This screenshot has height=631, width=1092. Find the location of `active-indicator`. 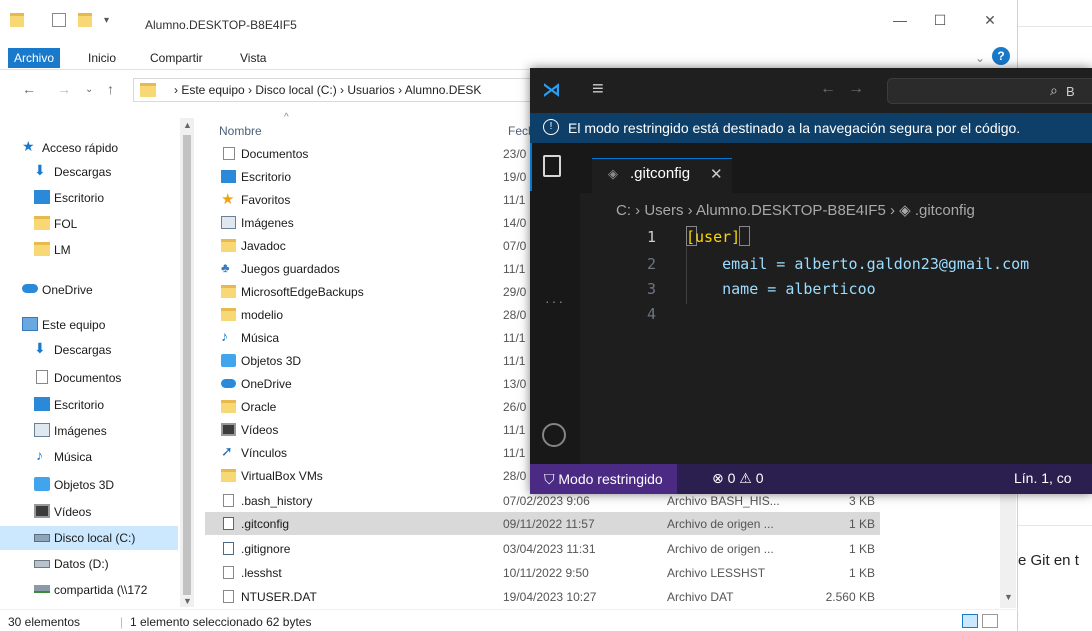

active-indicator is located at coordinates (531, 167).